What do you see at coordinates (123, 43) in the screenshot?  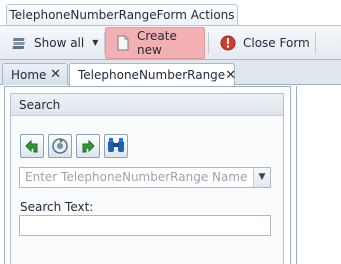 I see `new-document-icon` at bounding box center [123, 43].